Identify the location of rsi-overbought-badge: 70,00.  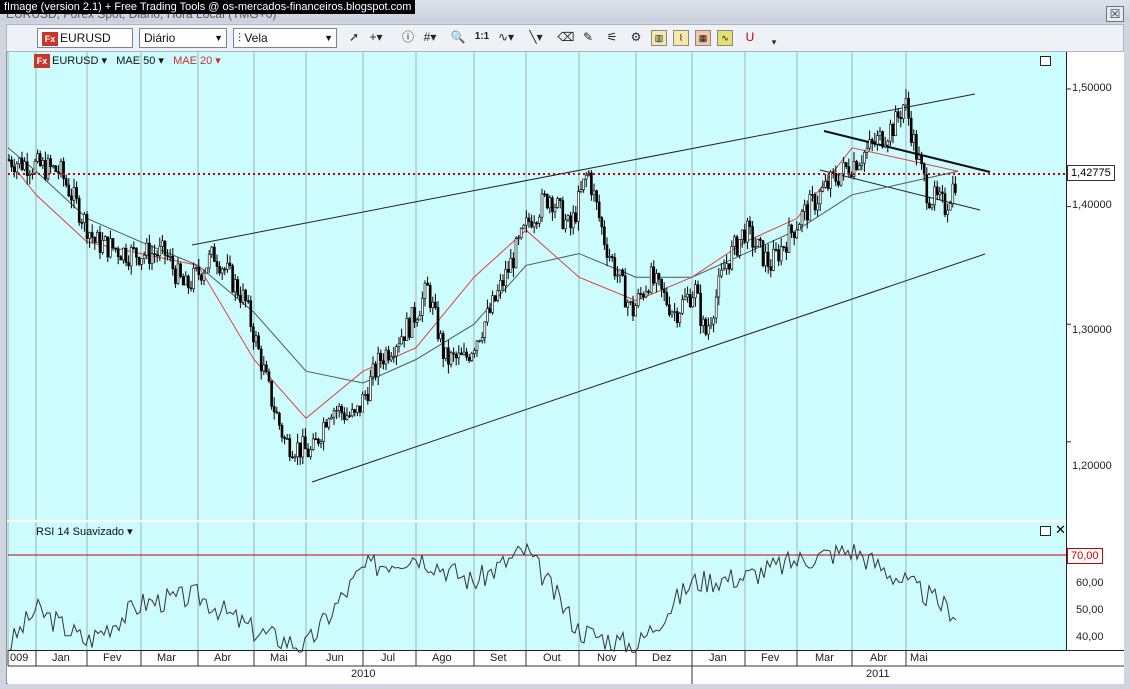
(1085, 556).